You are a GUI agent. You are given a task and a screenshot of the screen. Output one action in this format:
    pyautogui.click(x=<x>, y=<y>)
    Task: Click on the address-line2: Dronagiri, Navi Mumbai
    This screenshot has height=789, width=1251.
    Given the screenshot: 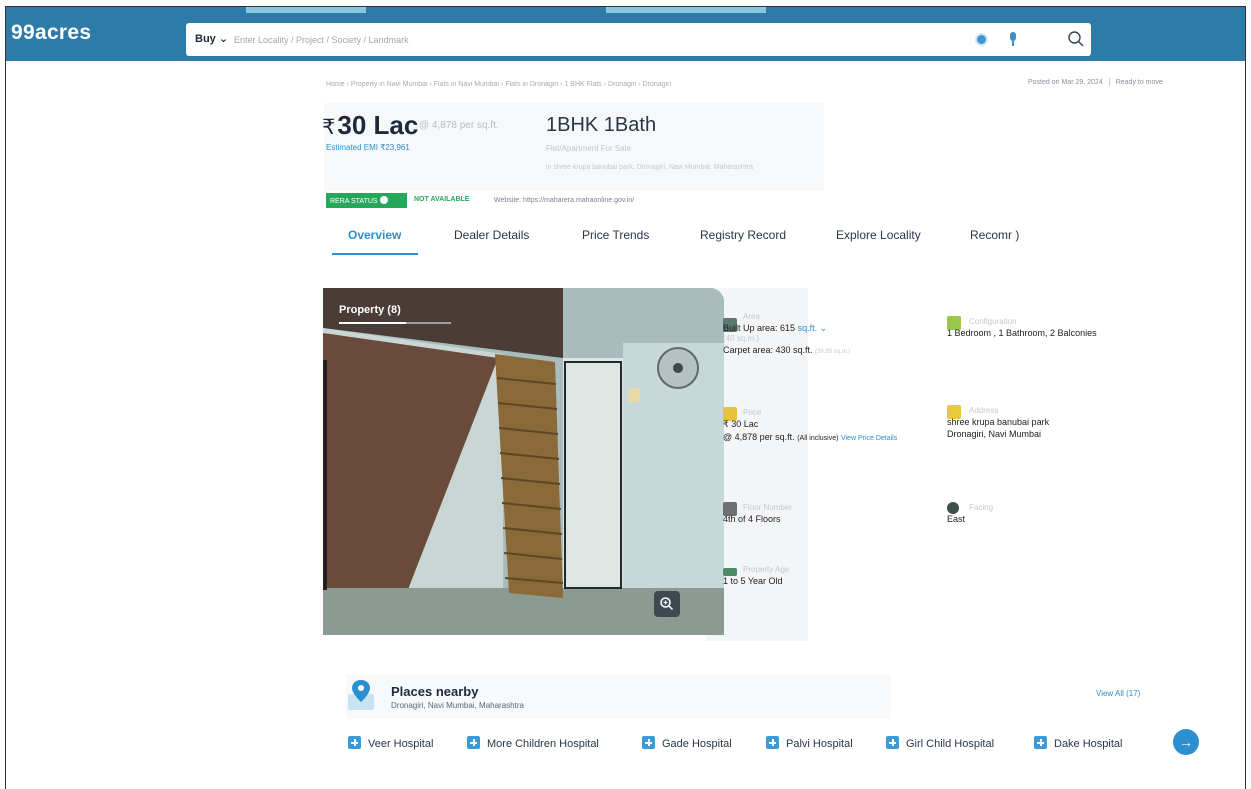 What is the action you would take?
    pyautogui.click(x=994, y=434)
    